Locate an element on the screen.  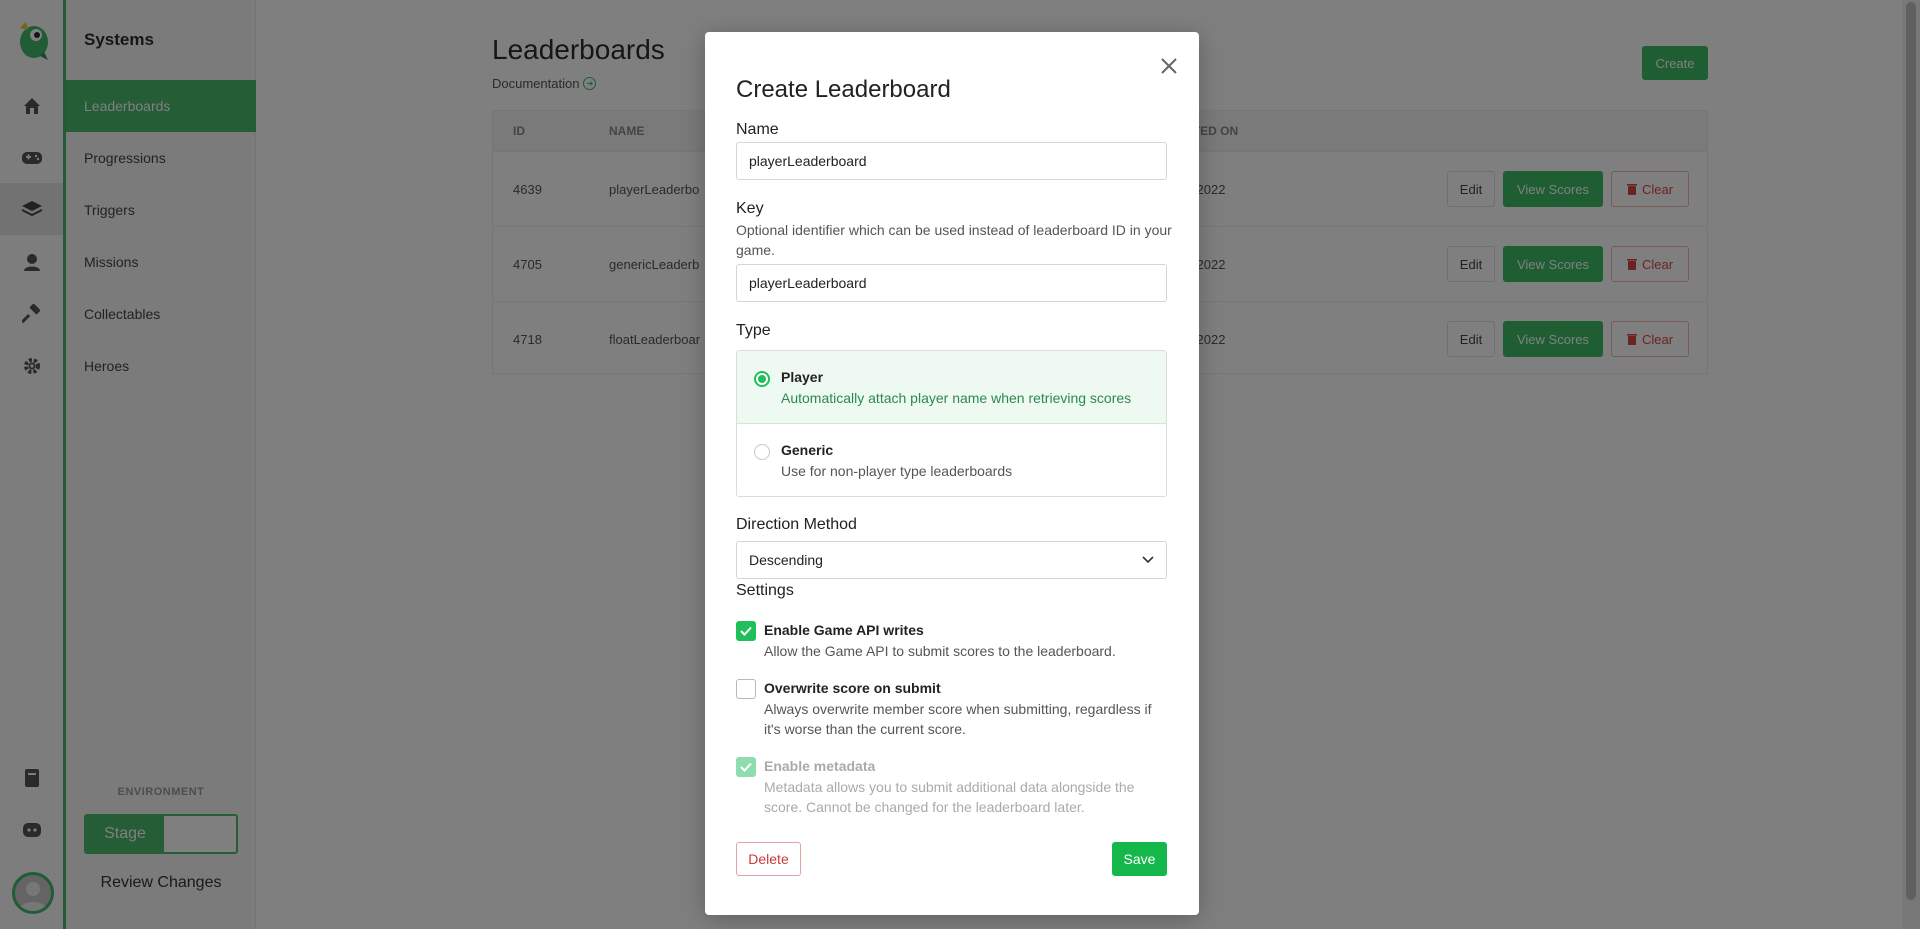
key-field is located at coordinates (951, 283).